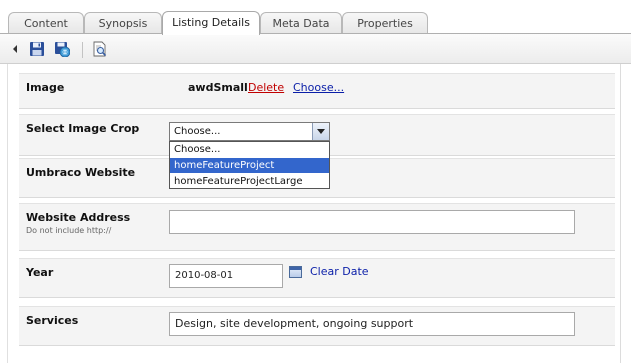  Describe the element at coordinates (40, 272) in the screenshot. I see `year-label: Year` at that location.